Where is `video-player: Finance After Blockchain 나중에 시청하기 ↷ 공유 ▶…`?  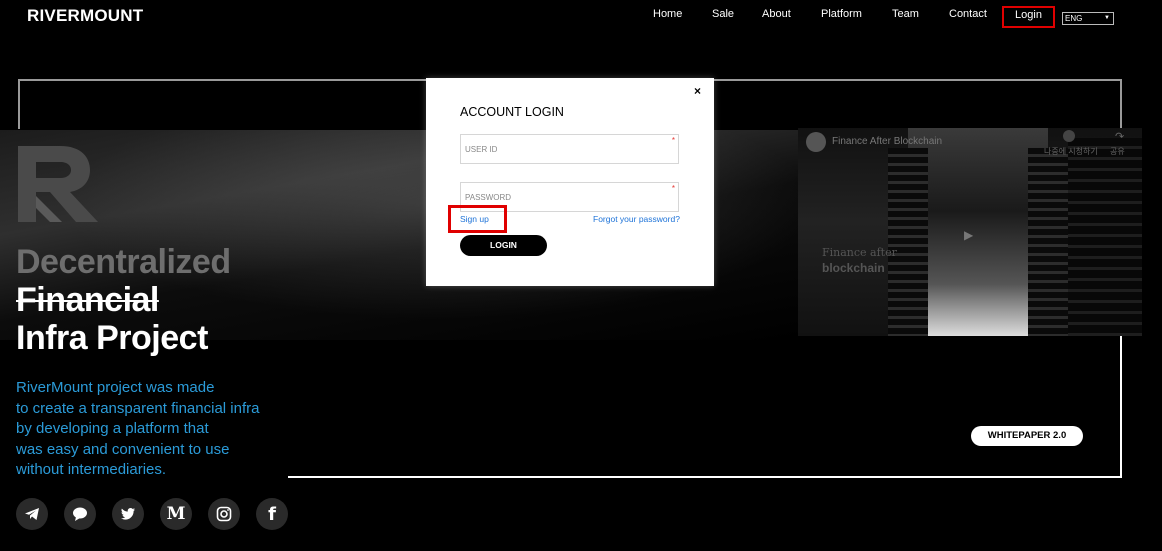
video-player: Finance After Blockchain 나중에 시청하기 ↷ 공유 ▶… is located at coordinates (970, 232).